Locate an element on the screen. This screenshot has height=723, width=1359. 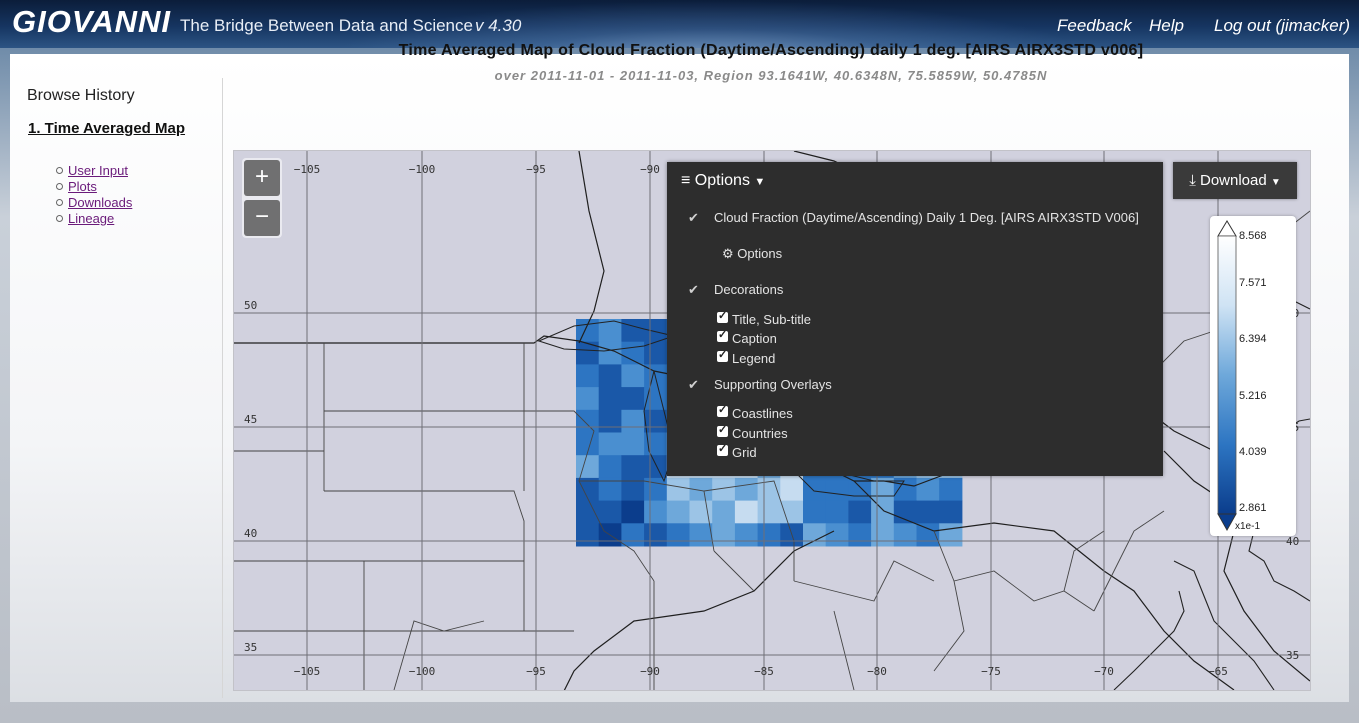
grid-label: Grid is located at coordinates (744, 452).